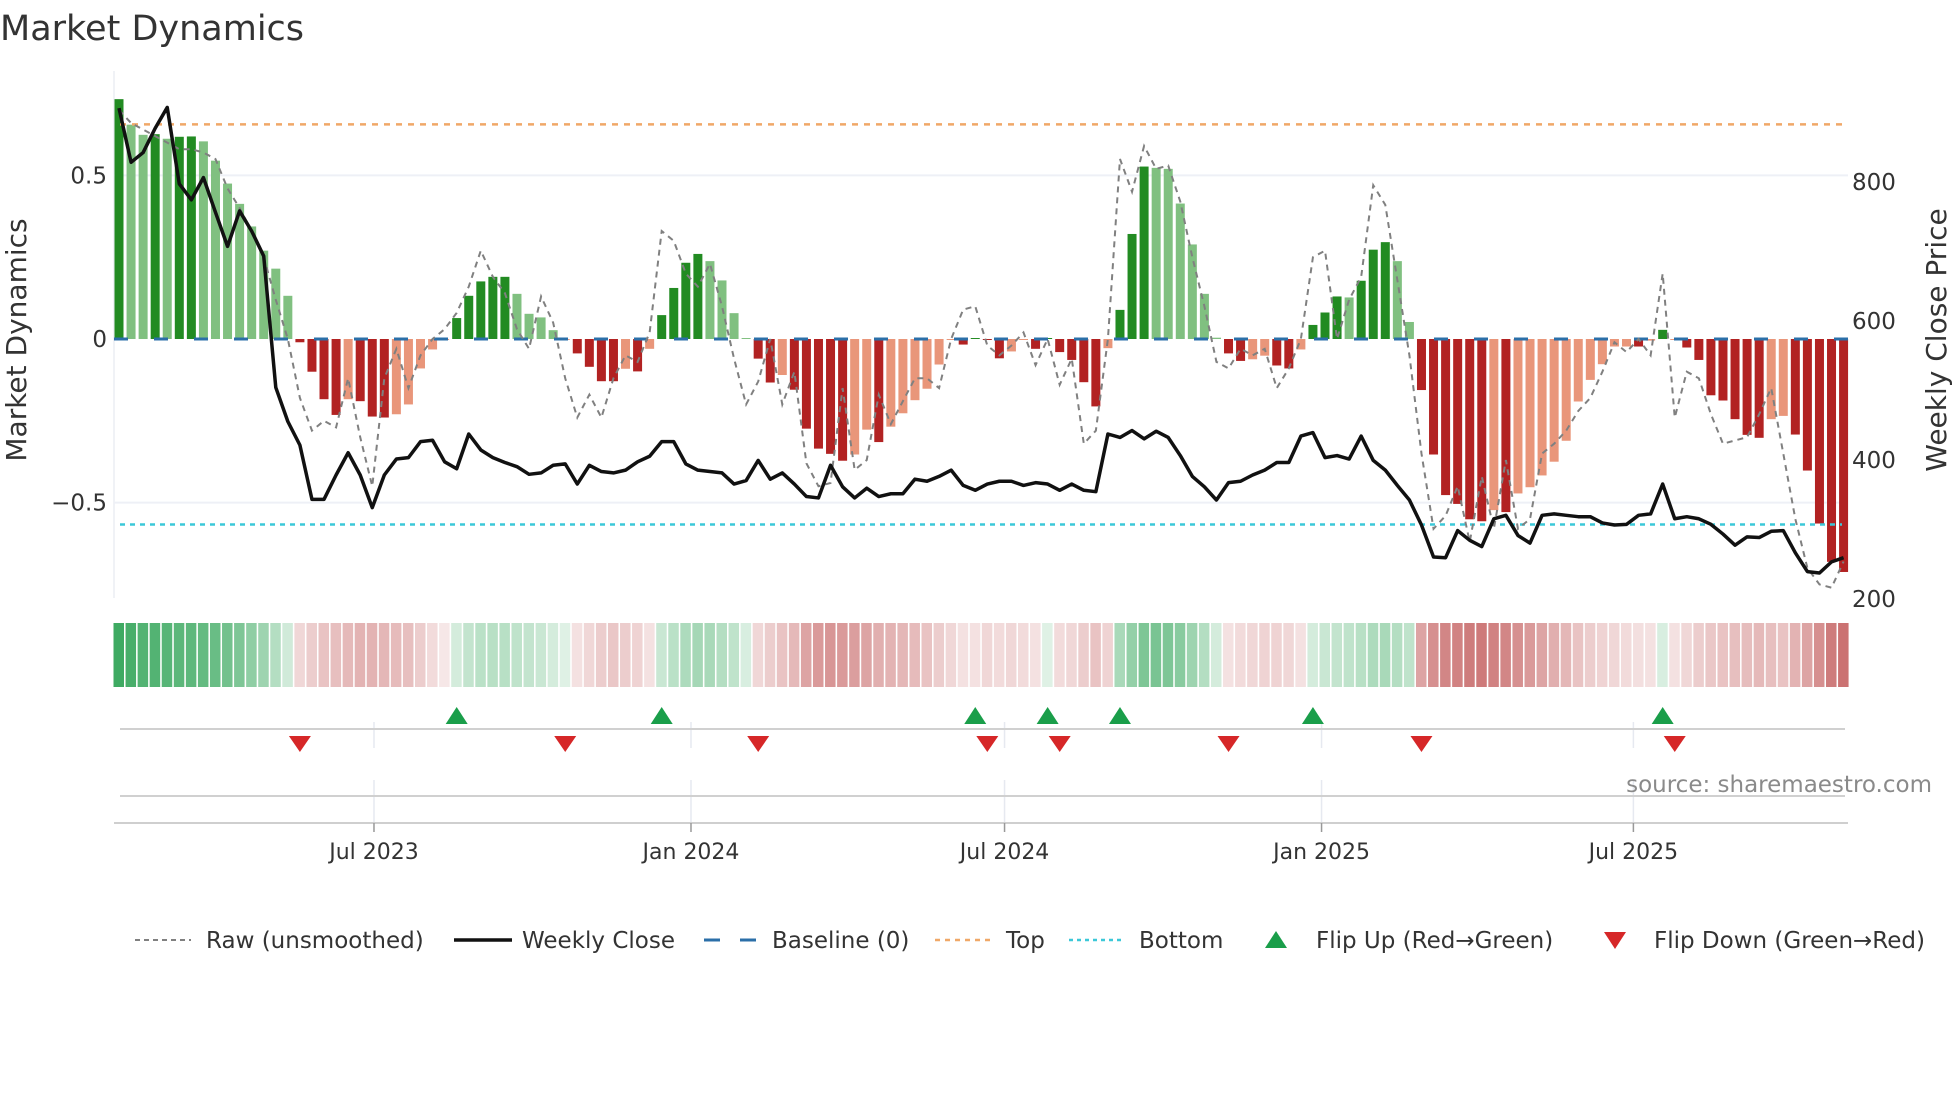  What do you see at coordinates (1181, 941) in the screenshot?
I see `legend-label: Bottom` at bounding box center [1181, 941].